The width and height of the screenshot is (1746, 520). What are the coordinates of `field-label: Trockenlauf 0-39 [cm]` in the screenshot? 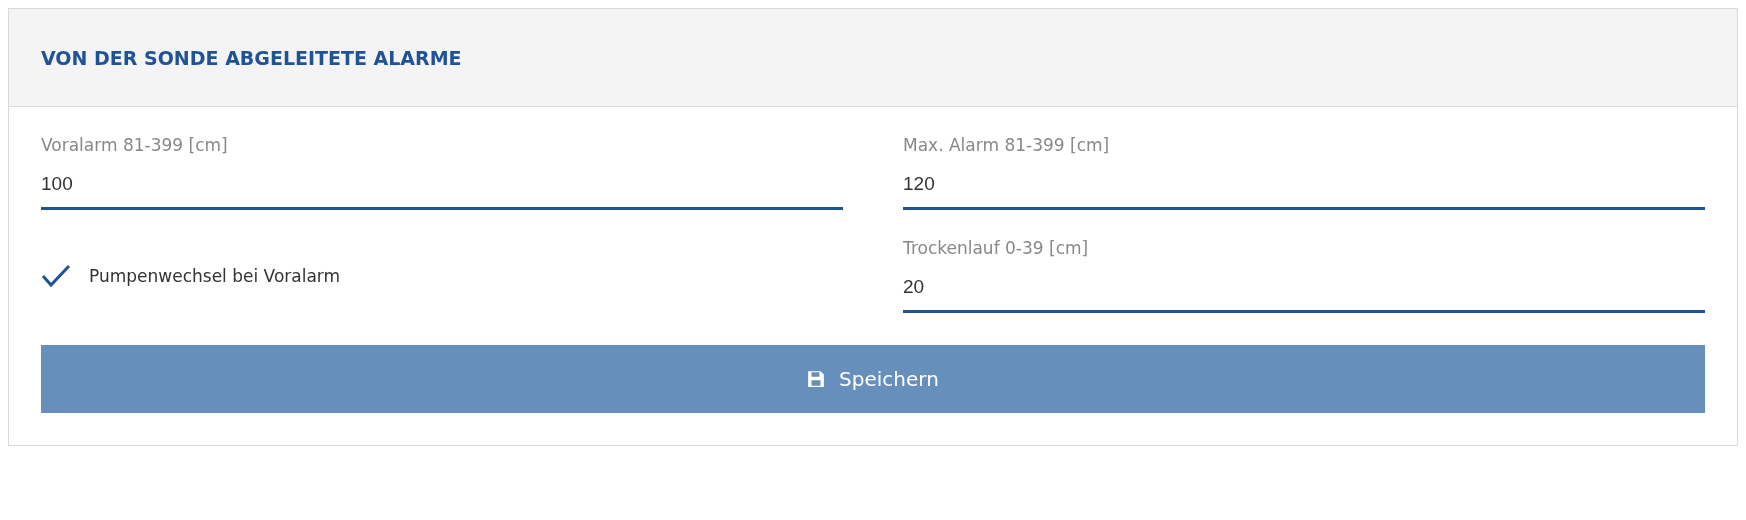 It's located at (996, 248).